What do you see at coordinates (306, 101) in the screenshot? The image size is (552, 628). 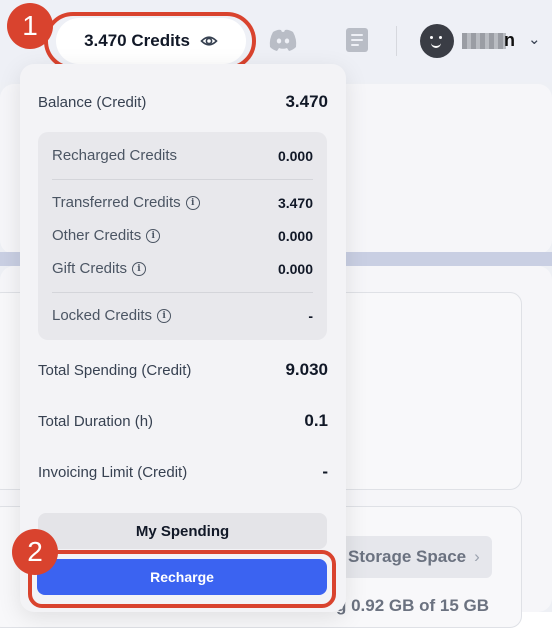 I see `balance-value: 3.470` at bounding box center [306, 101].